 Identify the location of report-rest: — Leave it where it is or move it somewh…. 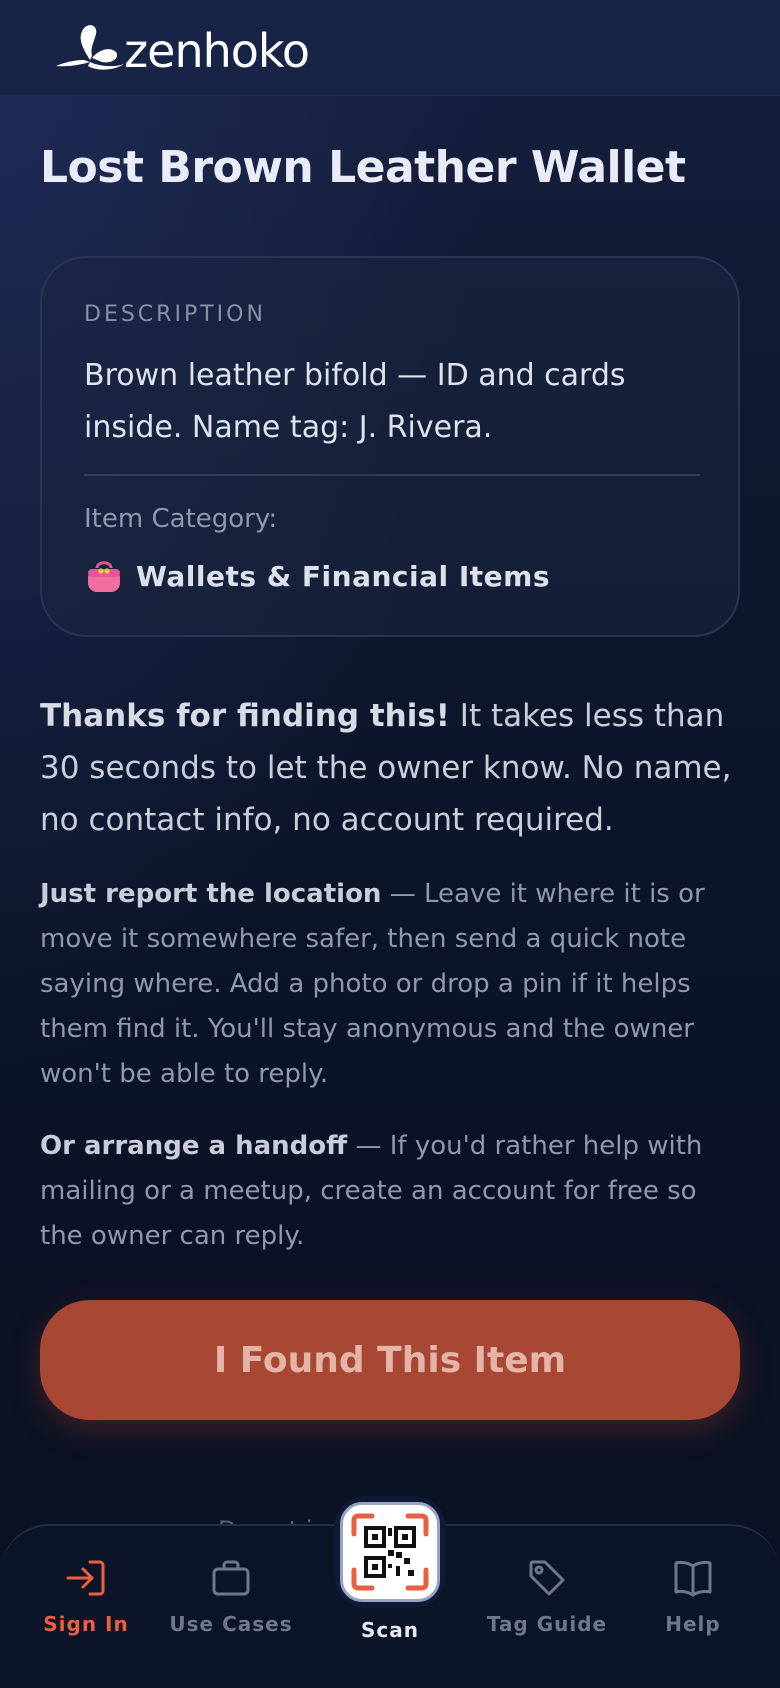
(372, 984).